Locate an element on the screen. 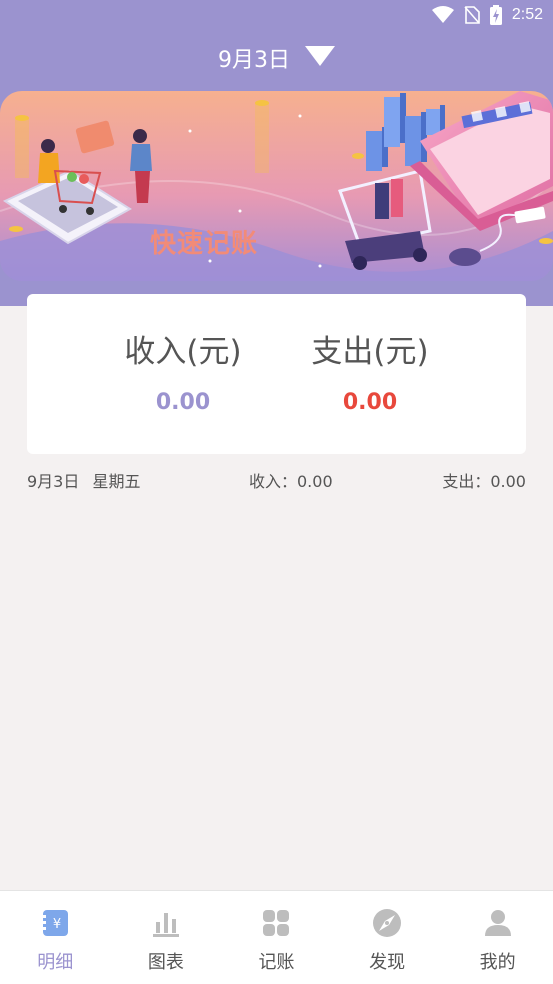 The width and height of the screenshot is (553, 984). tab-mine: 我的 is located at coordinates (497, 937).